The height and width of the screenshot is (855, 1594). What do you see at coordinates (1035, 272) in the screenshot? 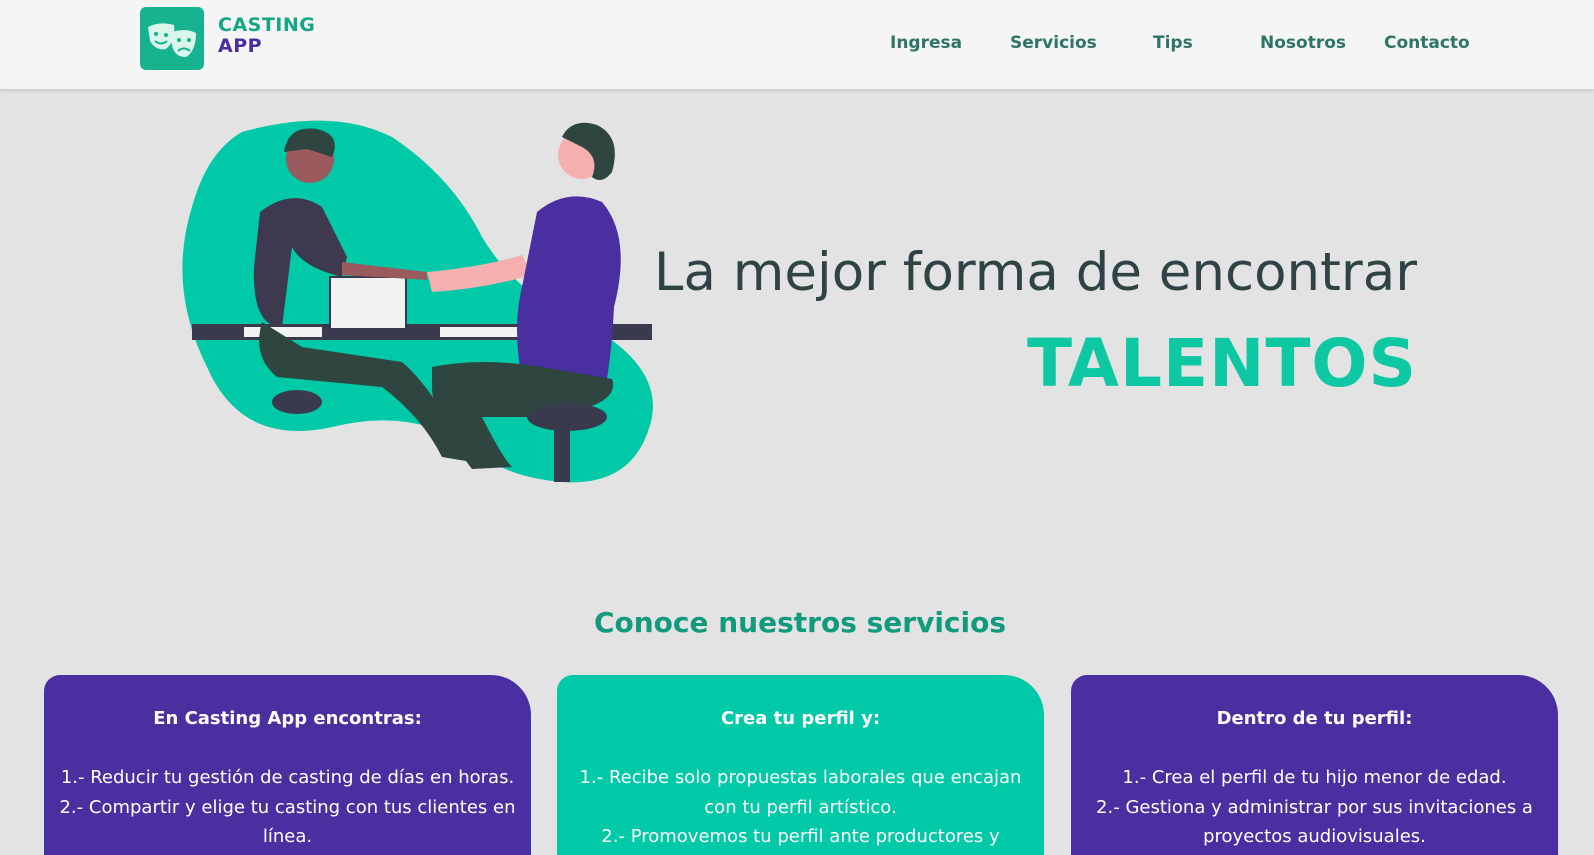
I see `hero-heading: La mejor forma de encontrar` at bounding box center [1035, 272].